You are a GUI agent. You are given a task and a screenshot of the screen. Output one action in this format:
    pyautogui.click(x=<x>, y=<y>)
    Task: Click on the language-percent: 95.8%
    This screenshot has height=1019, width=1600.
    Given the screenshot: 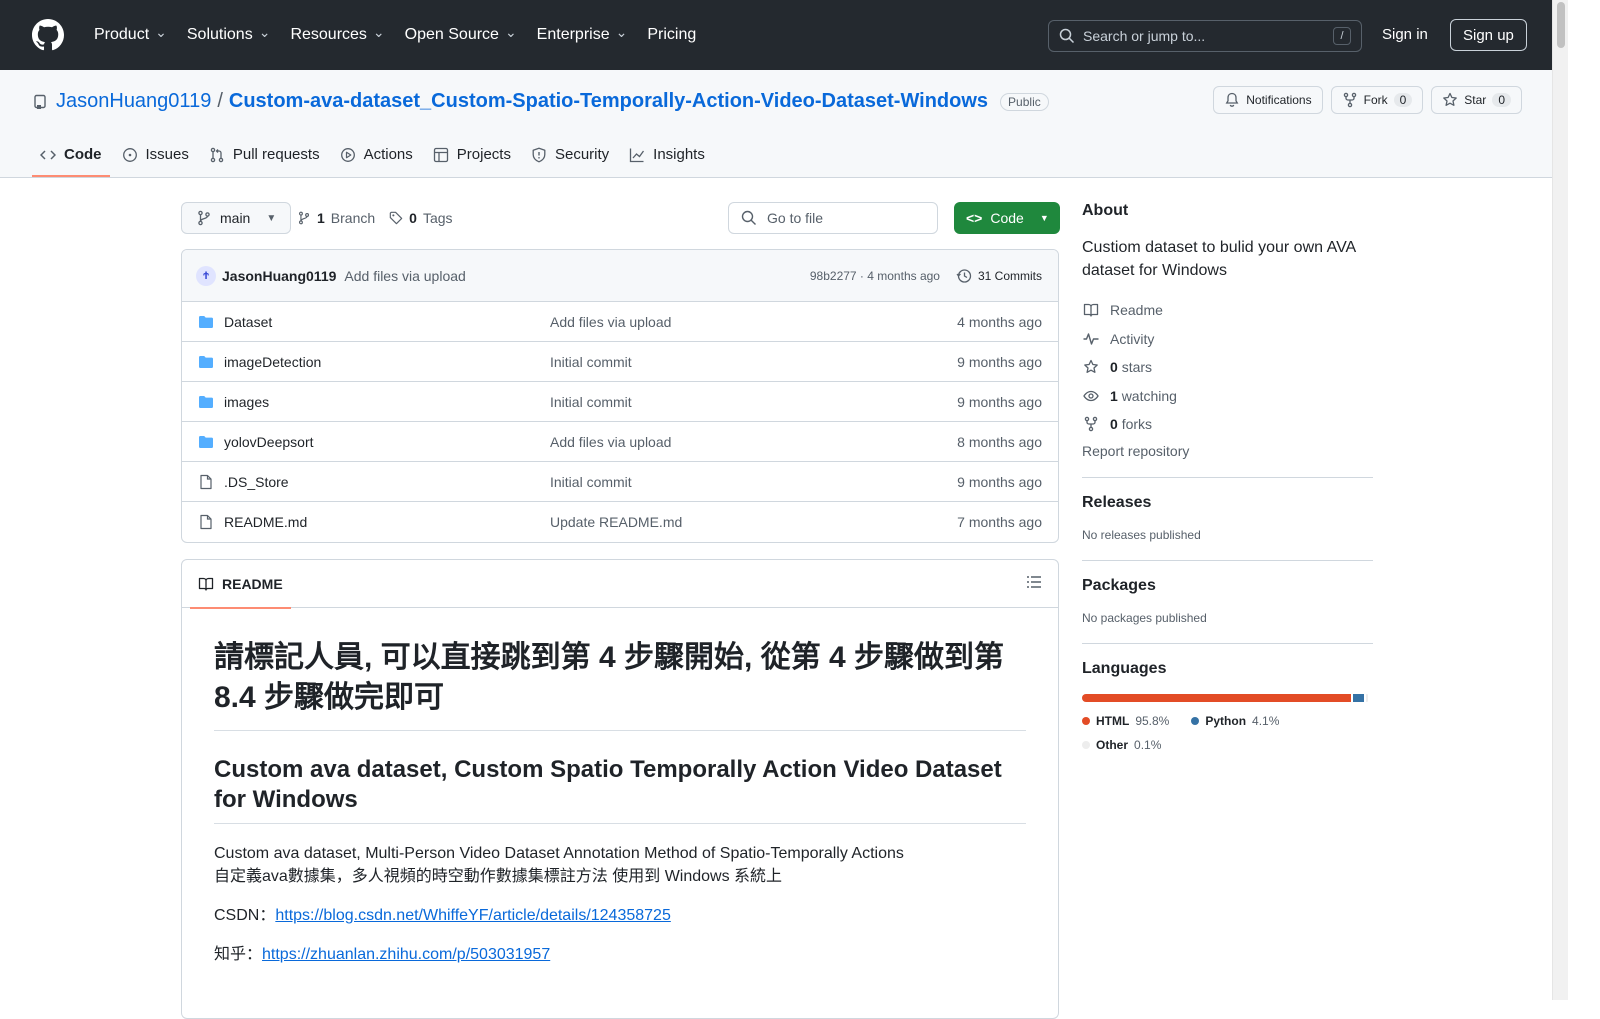 What is the action you would take?
    pyautogui.click(x=1152, y=720)
    